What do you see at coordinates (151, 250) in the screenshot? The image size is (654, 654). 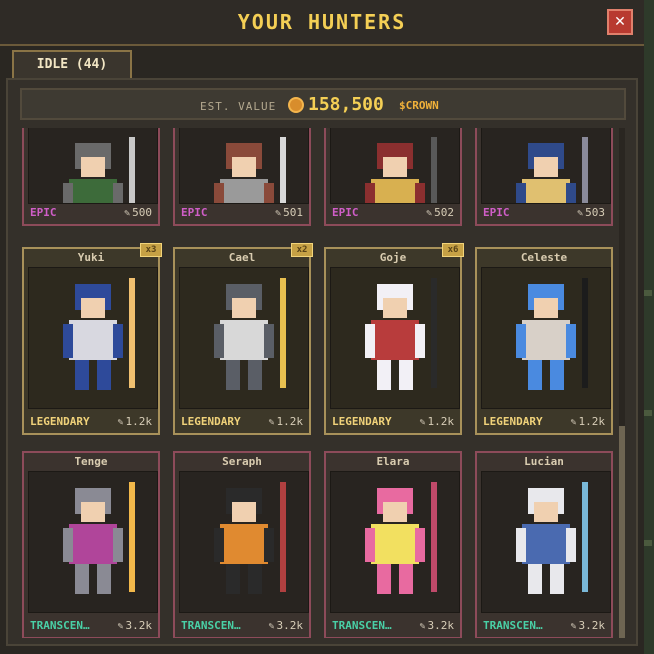 I see `copies-badge: x3` at bounding box center [151, 250].